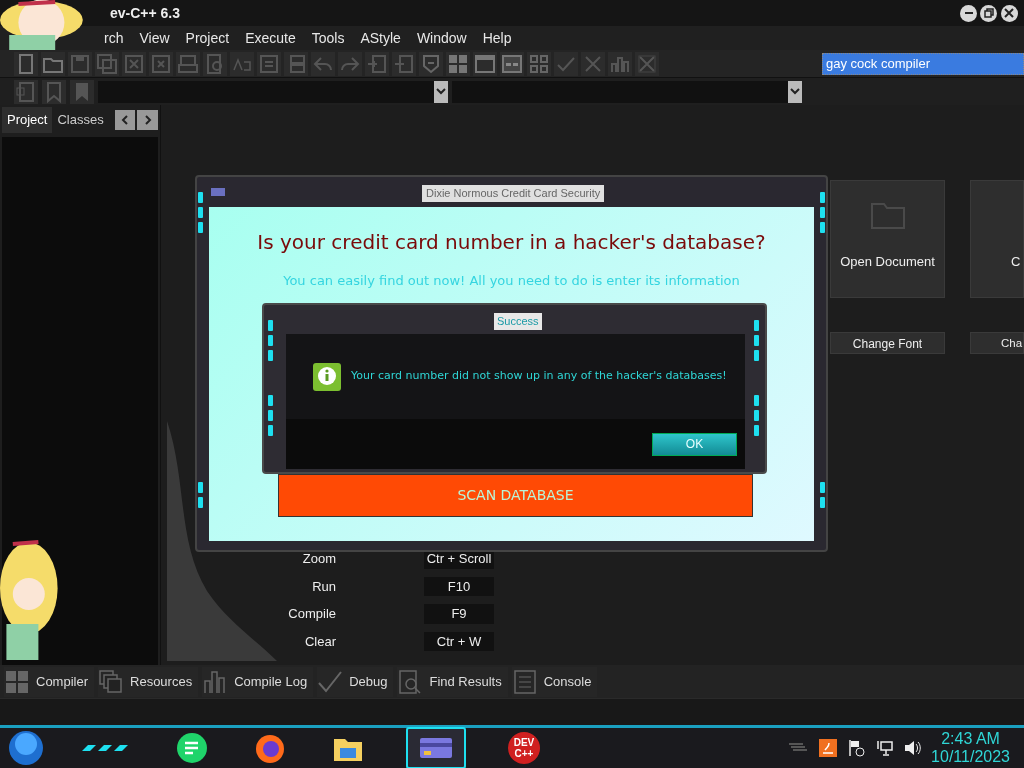 Image resolution: width=1024 pixels, height=768 pixels. Describe the element at coordinates (114, 38) in the screenshot. I see `menu-item: rch` at that location.